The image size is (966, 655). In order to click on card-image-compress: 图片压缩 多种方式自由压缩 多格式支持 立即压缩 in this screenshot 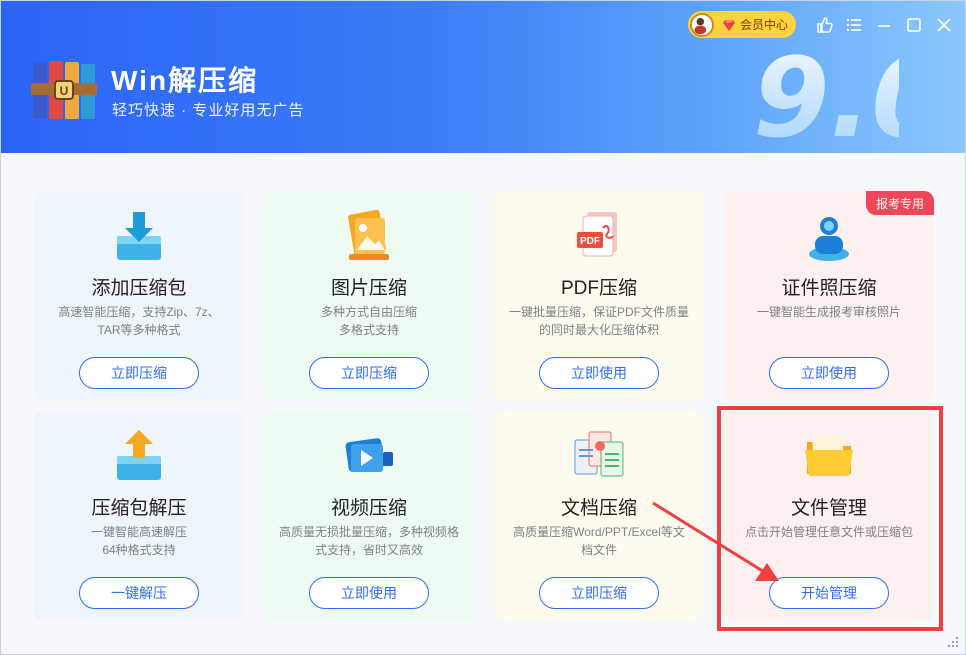, I will do `click(369, 296)`.